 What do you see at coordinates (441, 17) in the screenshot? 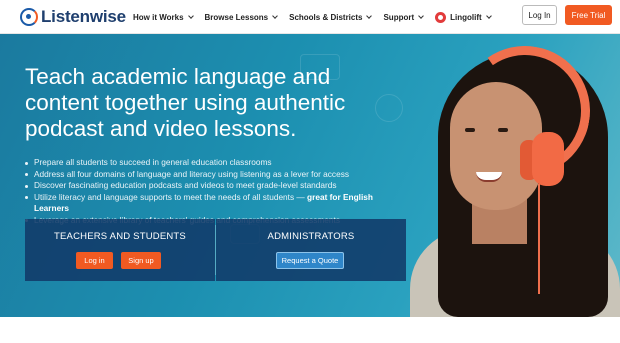
I see `lingolift-icon` at bounding box center [441, 17].